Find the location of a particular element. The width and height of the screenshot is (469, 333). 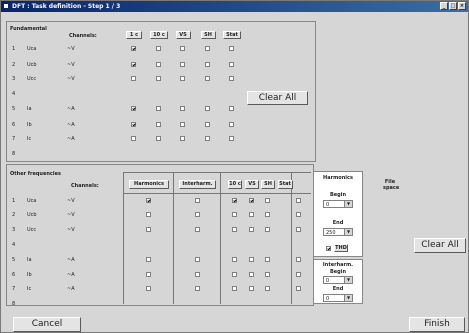

other-row-number: 2 is located at coordinates (14, 215).